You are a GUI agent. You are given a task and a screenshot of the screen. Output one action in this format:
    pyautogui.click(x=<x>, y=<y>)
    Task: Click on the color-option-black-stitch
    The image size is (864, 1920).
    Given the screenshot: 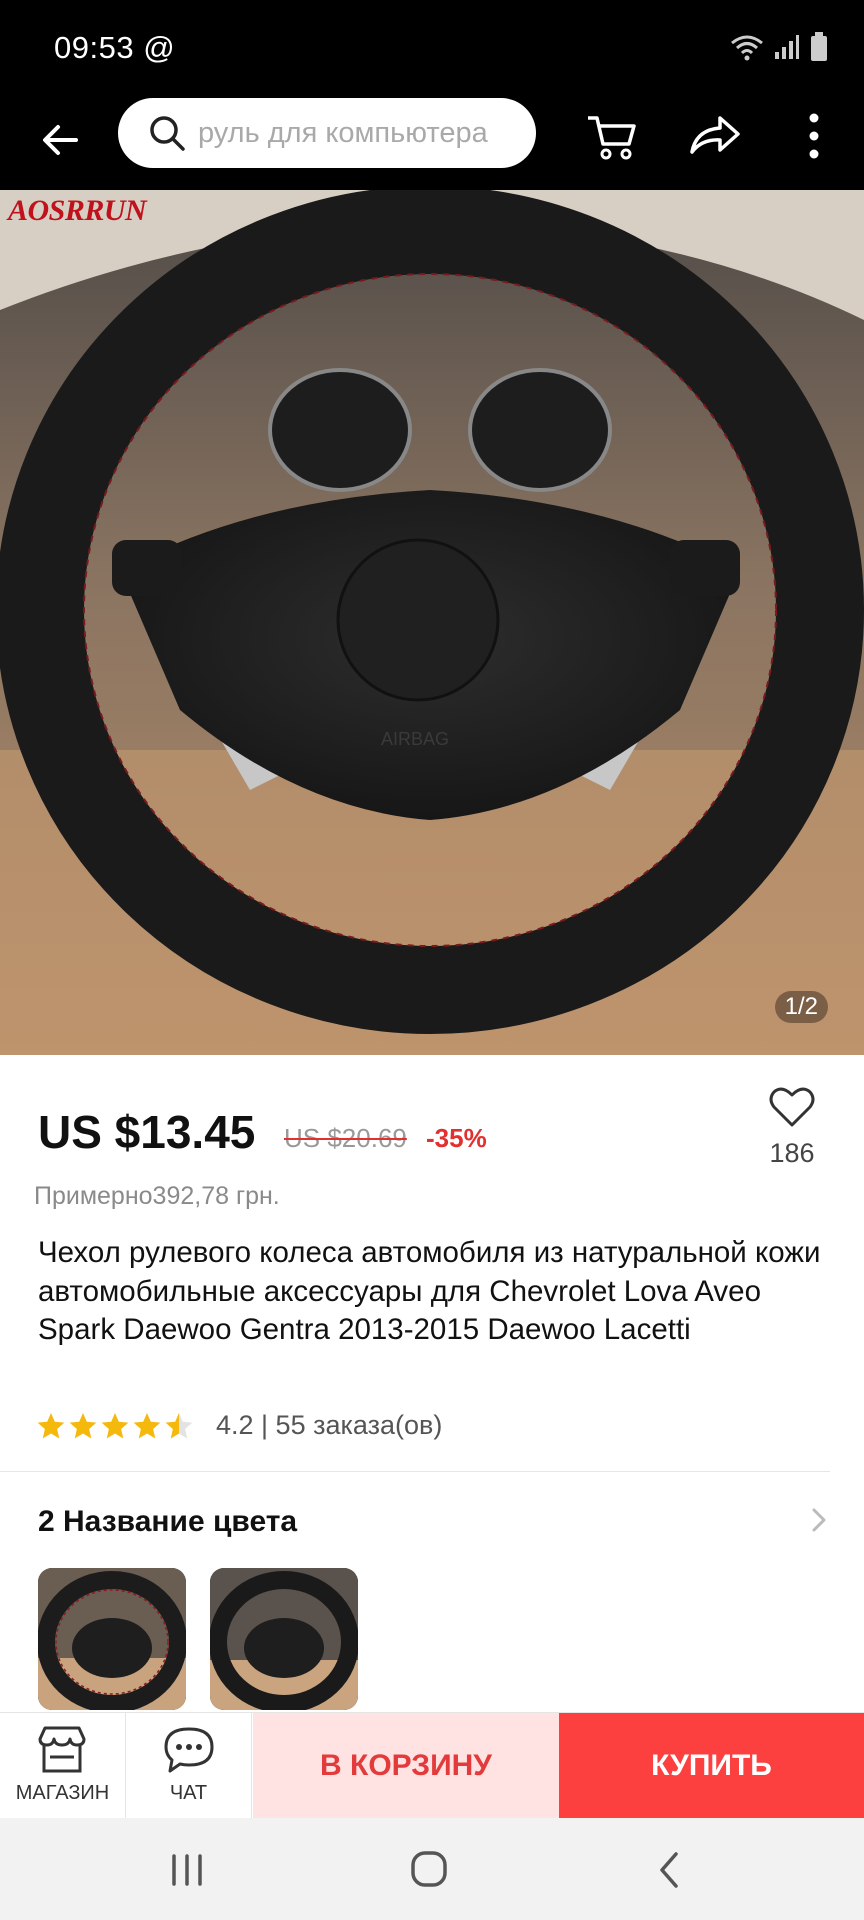 What is the action you would take?
    pyautogui.click(x=284, y=1639)
    